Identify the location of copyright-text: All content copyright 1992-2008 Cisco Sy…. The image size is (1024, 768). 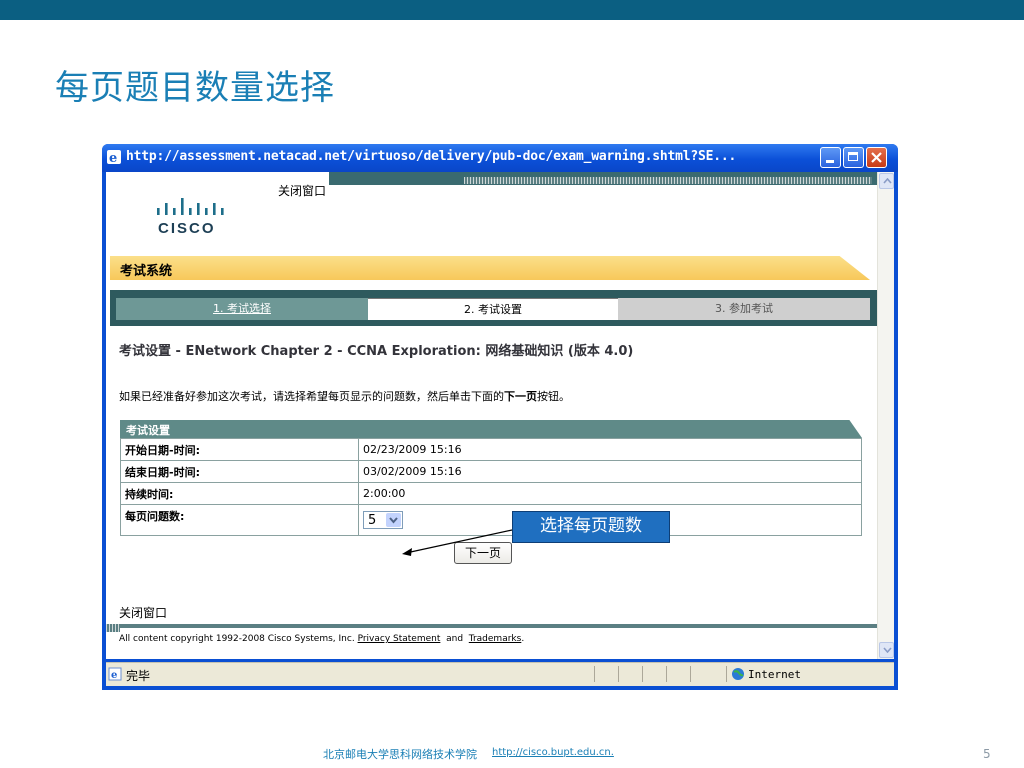
(321, 639).